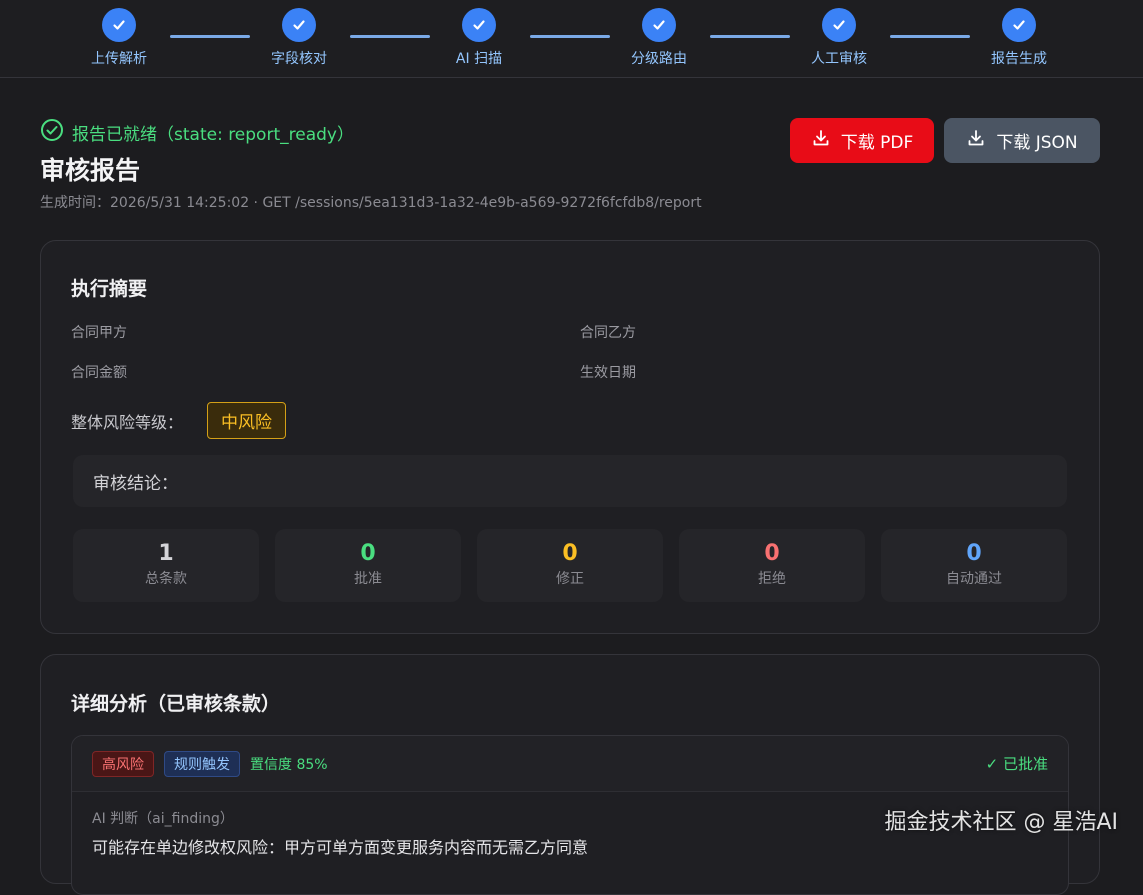 This screenshot has height=895, width=1143. Describe the element at coordinates (1001, 822) in the screenshot. I see `watermark: 掘金技术社区 @ 星浩AI` at that location.